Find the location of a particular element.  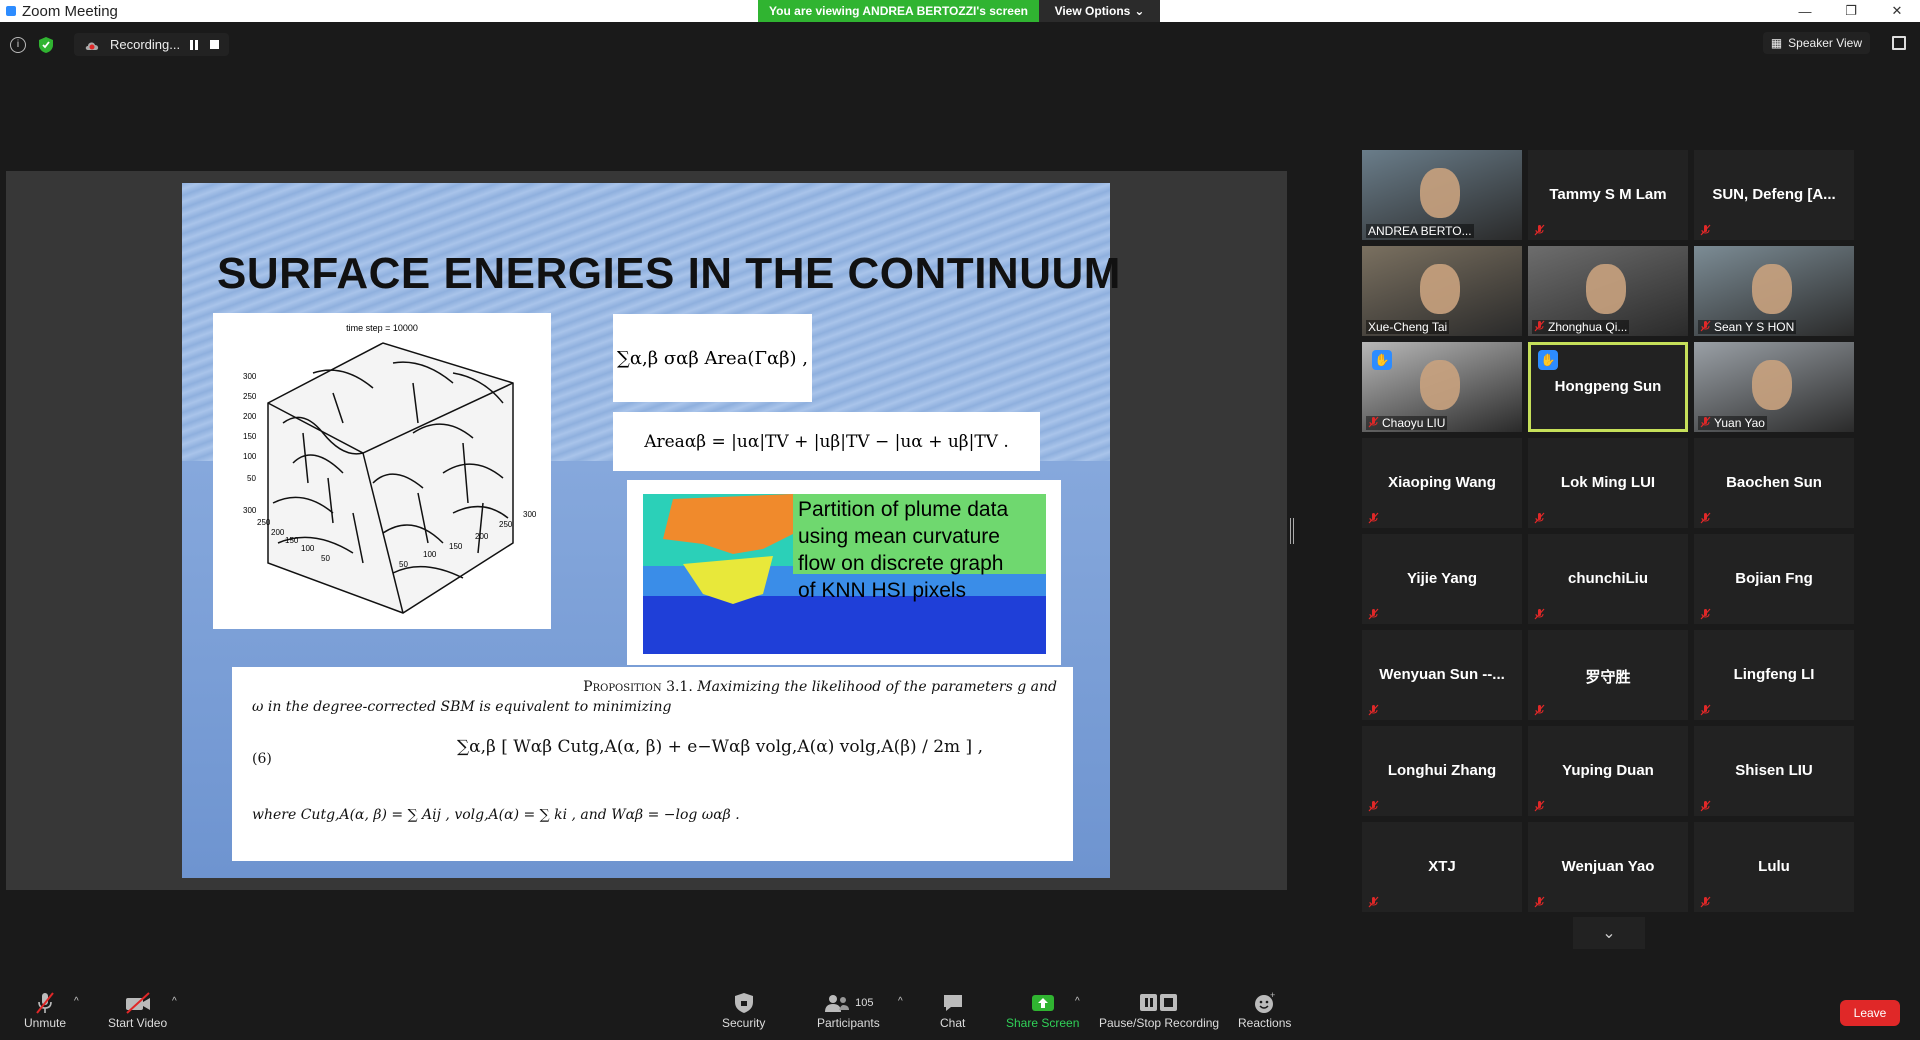

participant-name: Tammy S M Lam is located at coordinates (1608, 194).